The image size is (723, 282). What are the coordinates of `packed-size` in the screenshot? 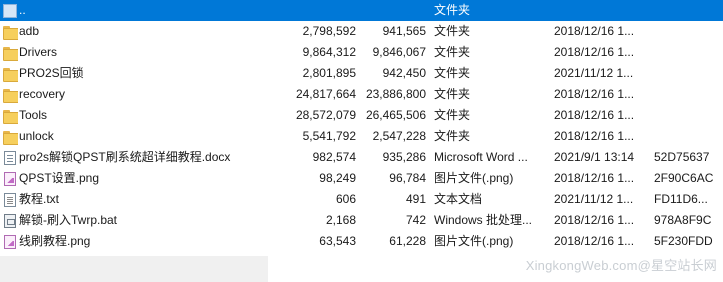 It's located at (392, 10).